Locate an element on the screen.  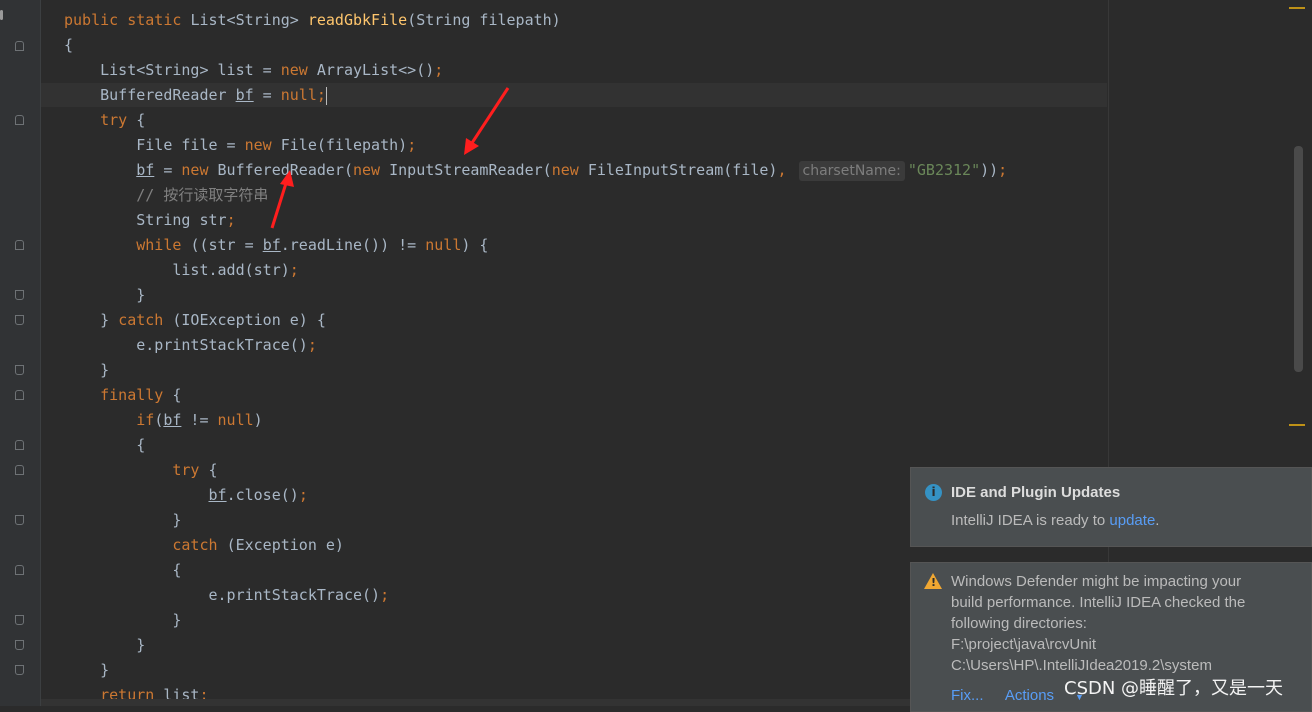
notification-body: IntelliJ IDEA is ready to update. is located at coordinates (1055, 520).